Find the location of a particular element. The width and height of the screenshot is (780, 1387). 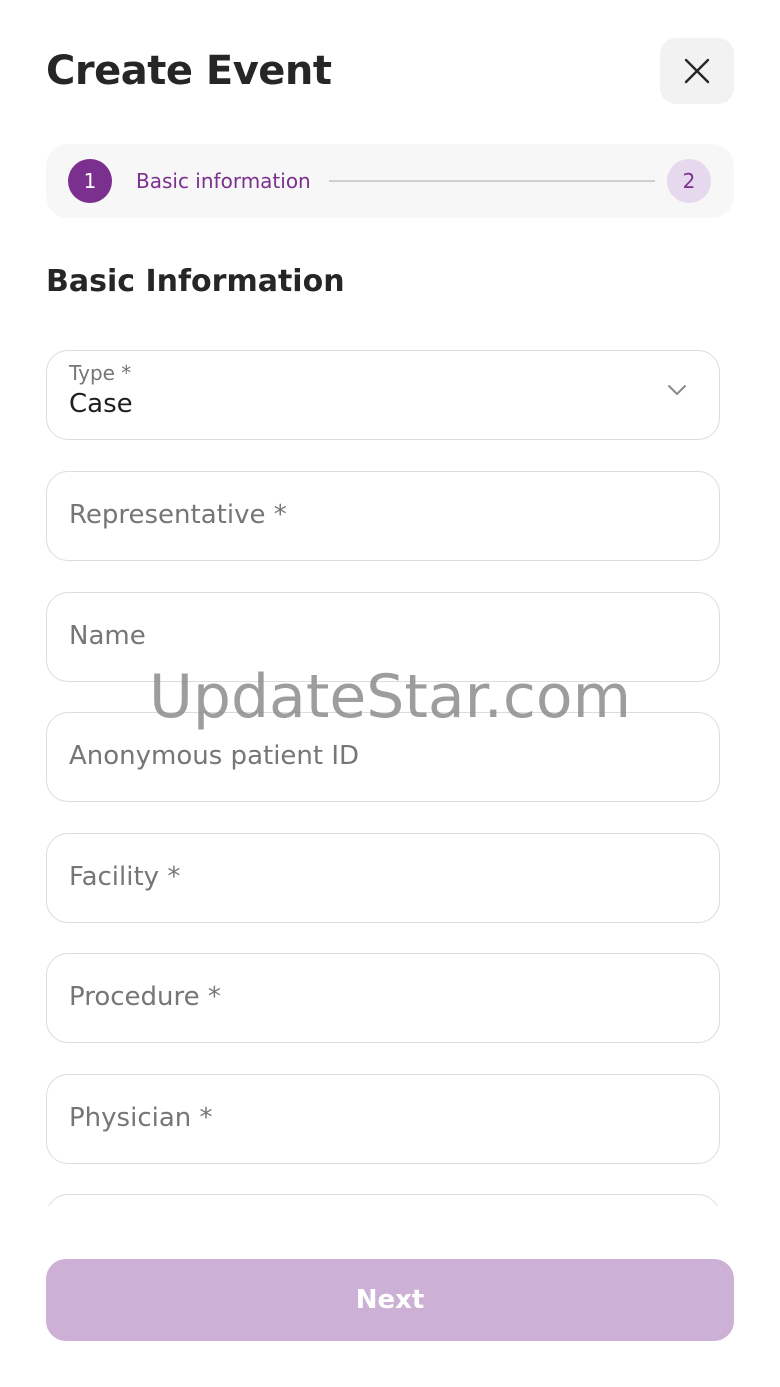

step-1-label: Basic information is located at coordinates (223, 181).